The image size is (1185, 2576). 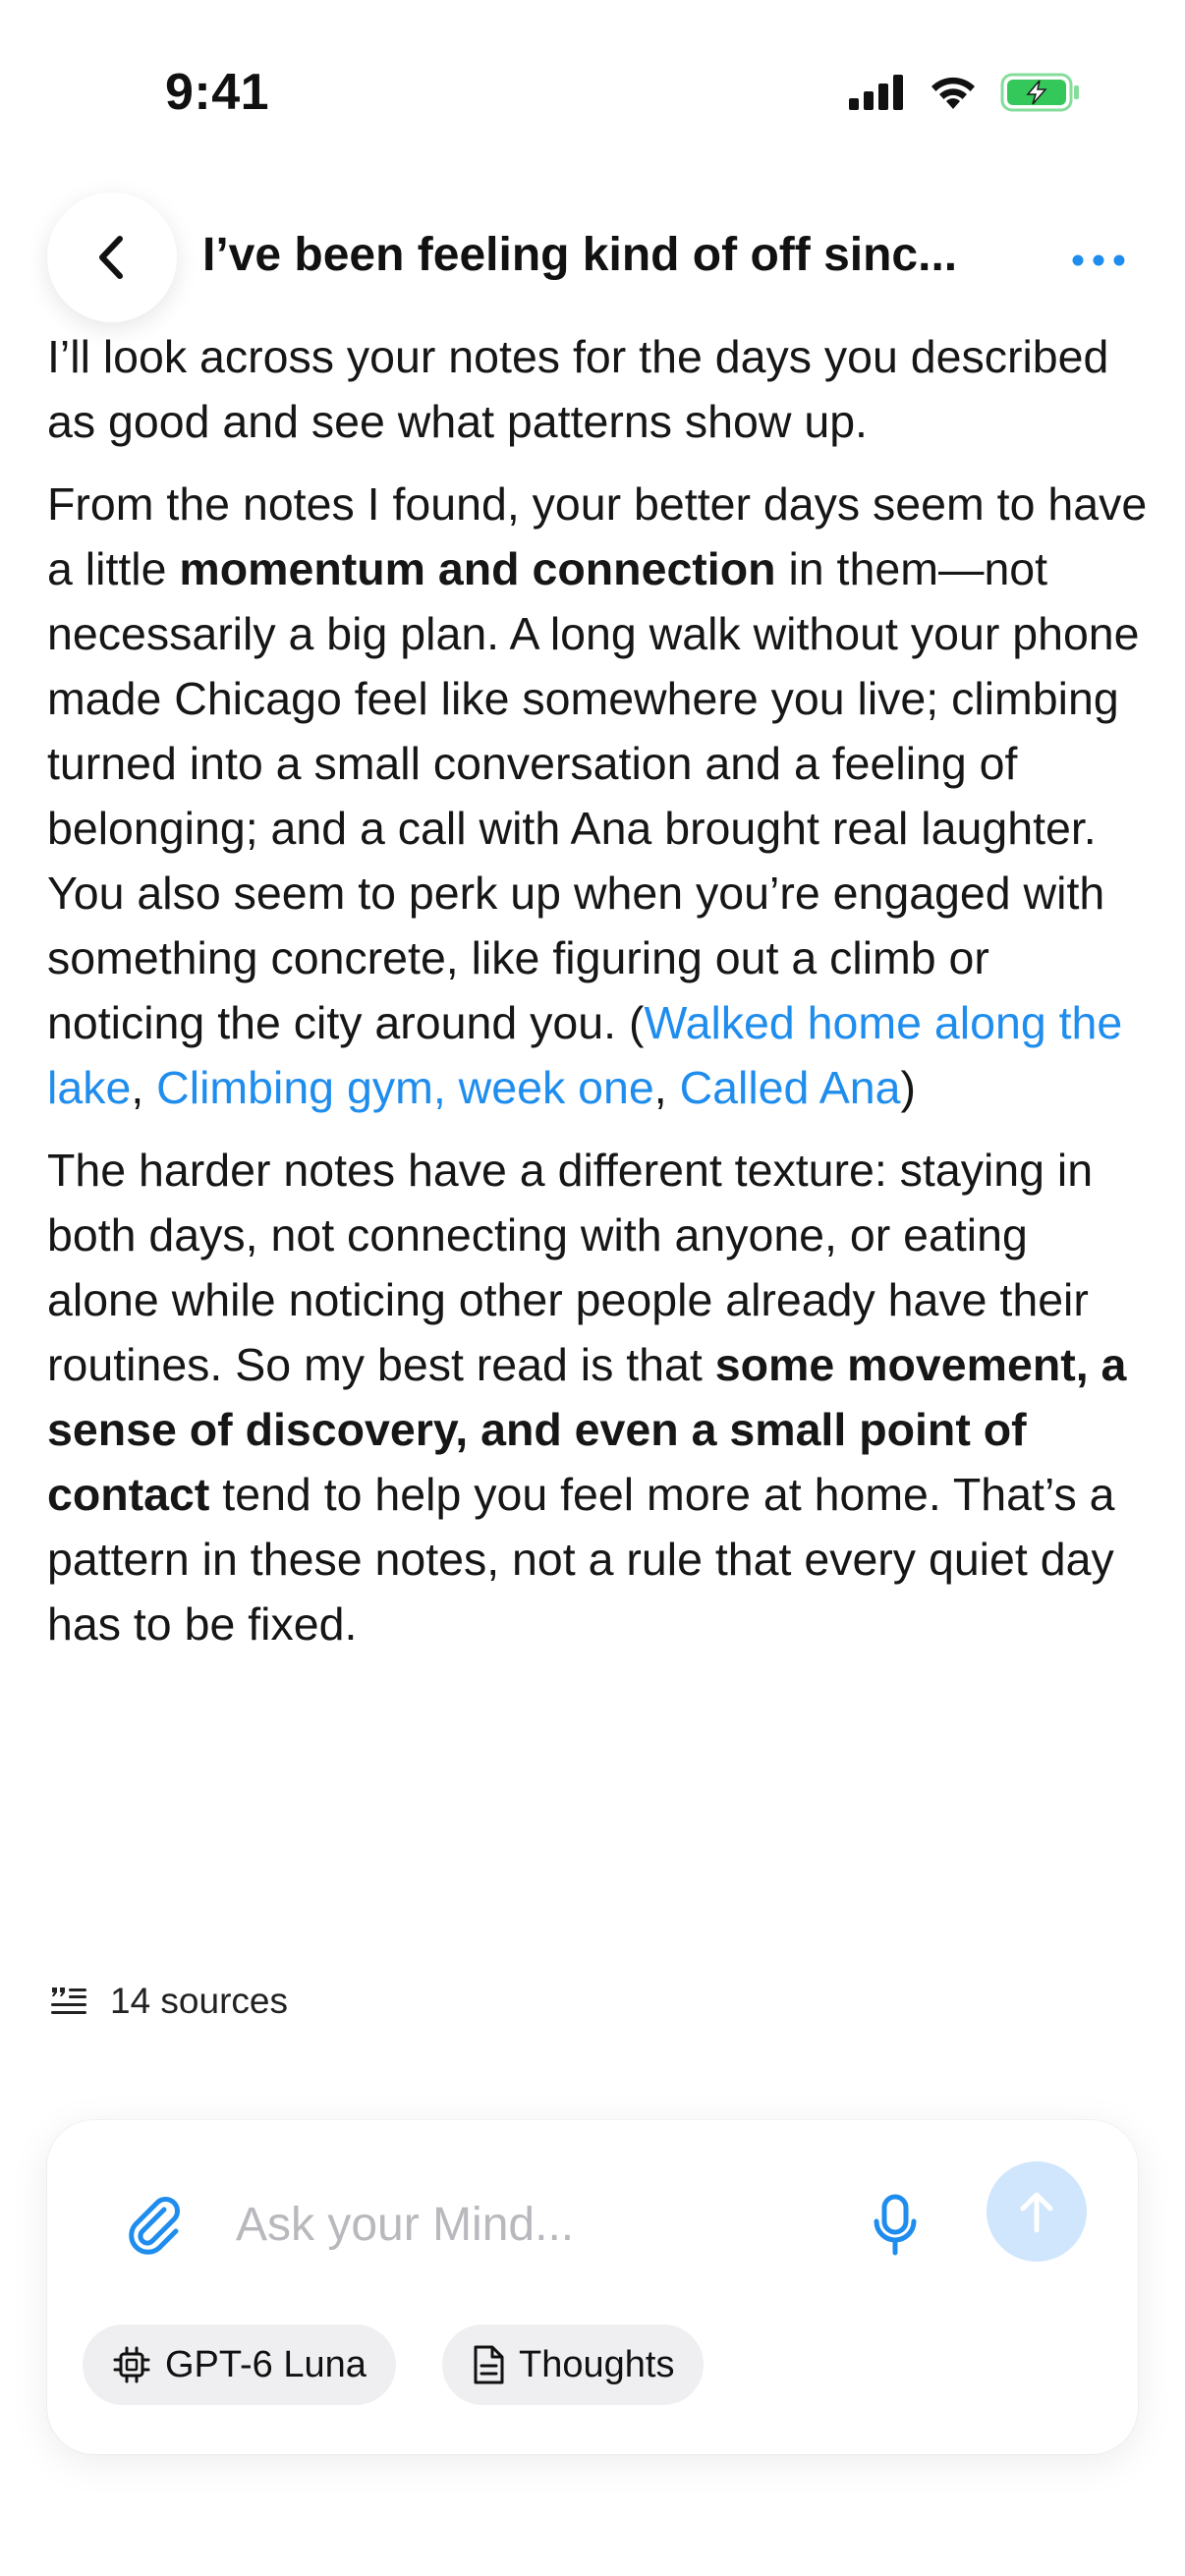 I want to click on microphone-icon, so click(x=896, y=2225).